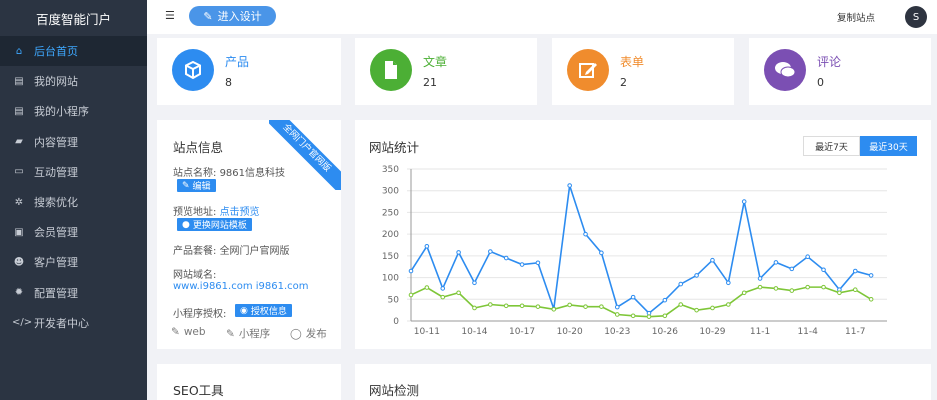  Describe the element at coordinates (200, 314) in the screenshot. I see `miniapp-label: 小程序授权:` at that location.